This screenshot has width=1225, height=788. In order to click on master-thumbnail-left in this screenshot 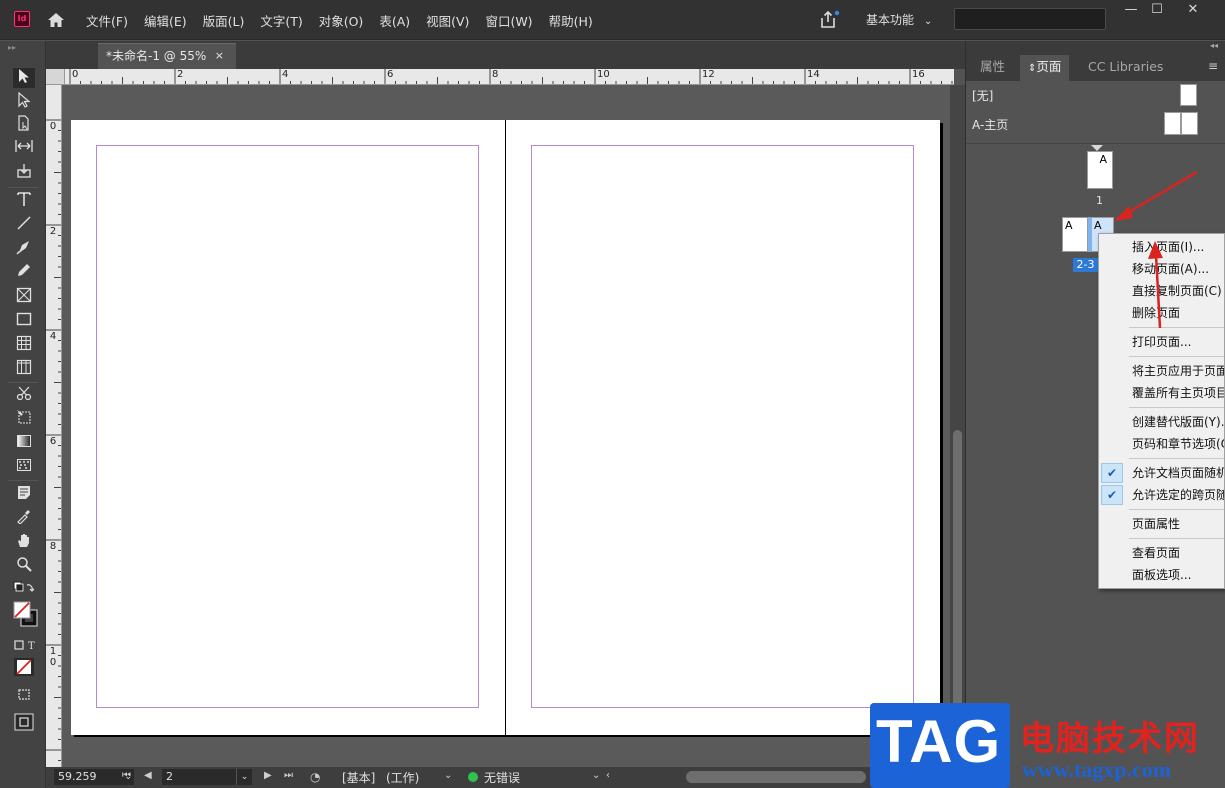, I will do `click(1172, 123)`.